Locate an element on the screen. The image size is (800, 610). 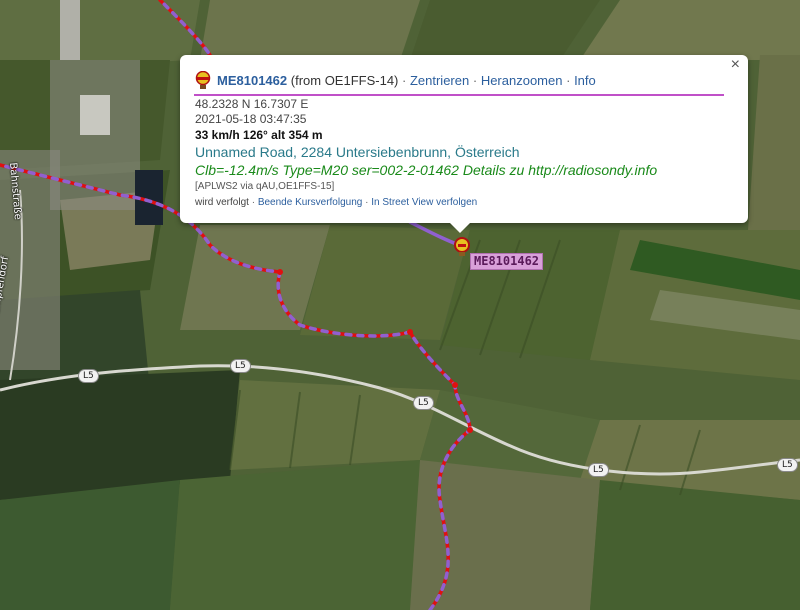
header-divider is located at coordinates (459, 95).